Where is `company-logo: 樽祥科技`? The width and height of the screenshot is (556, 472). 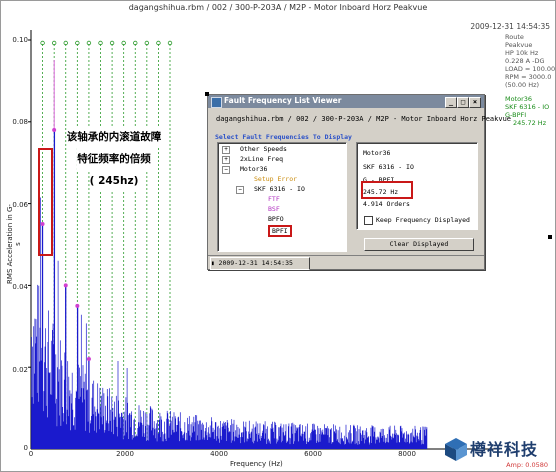 company-logo: 樽祥科技 is located at coordinates (497, 449).